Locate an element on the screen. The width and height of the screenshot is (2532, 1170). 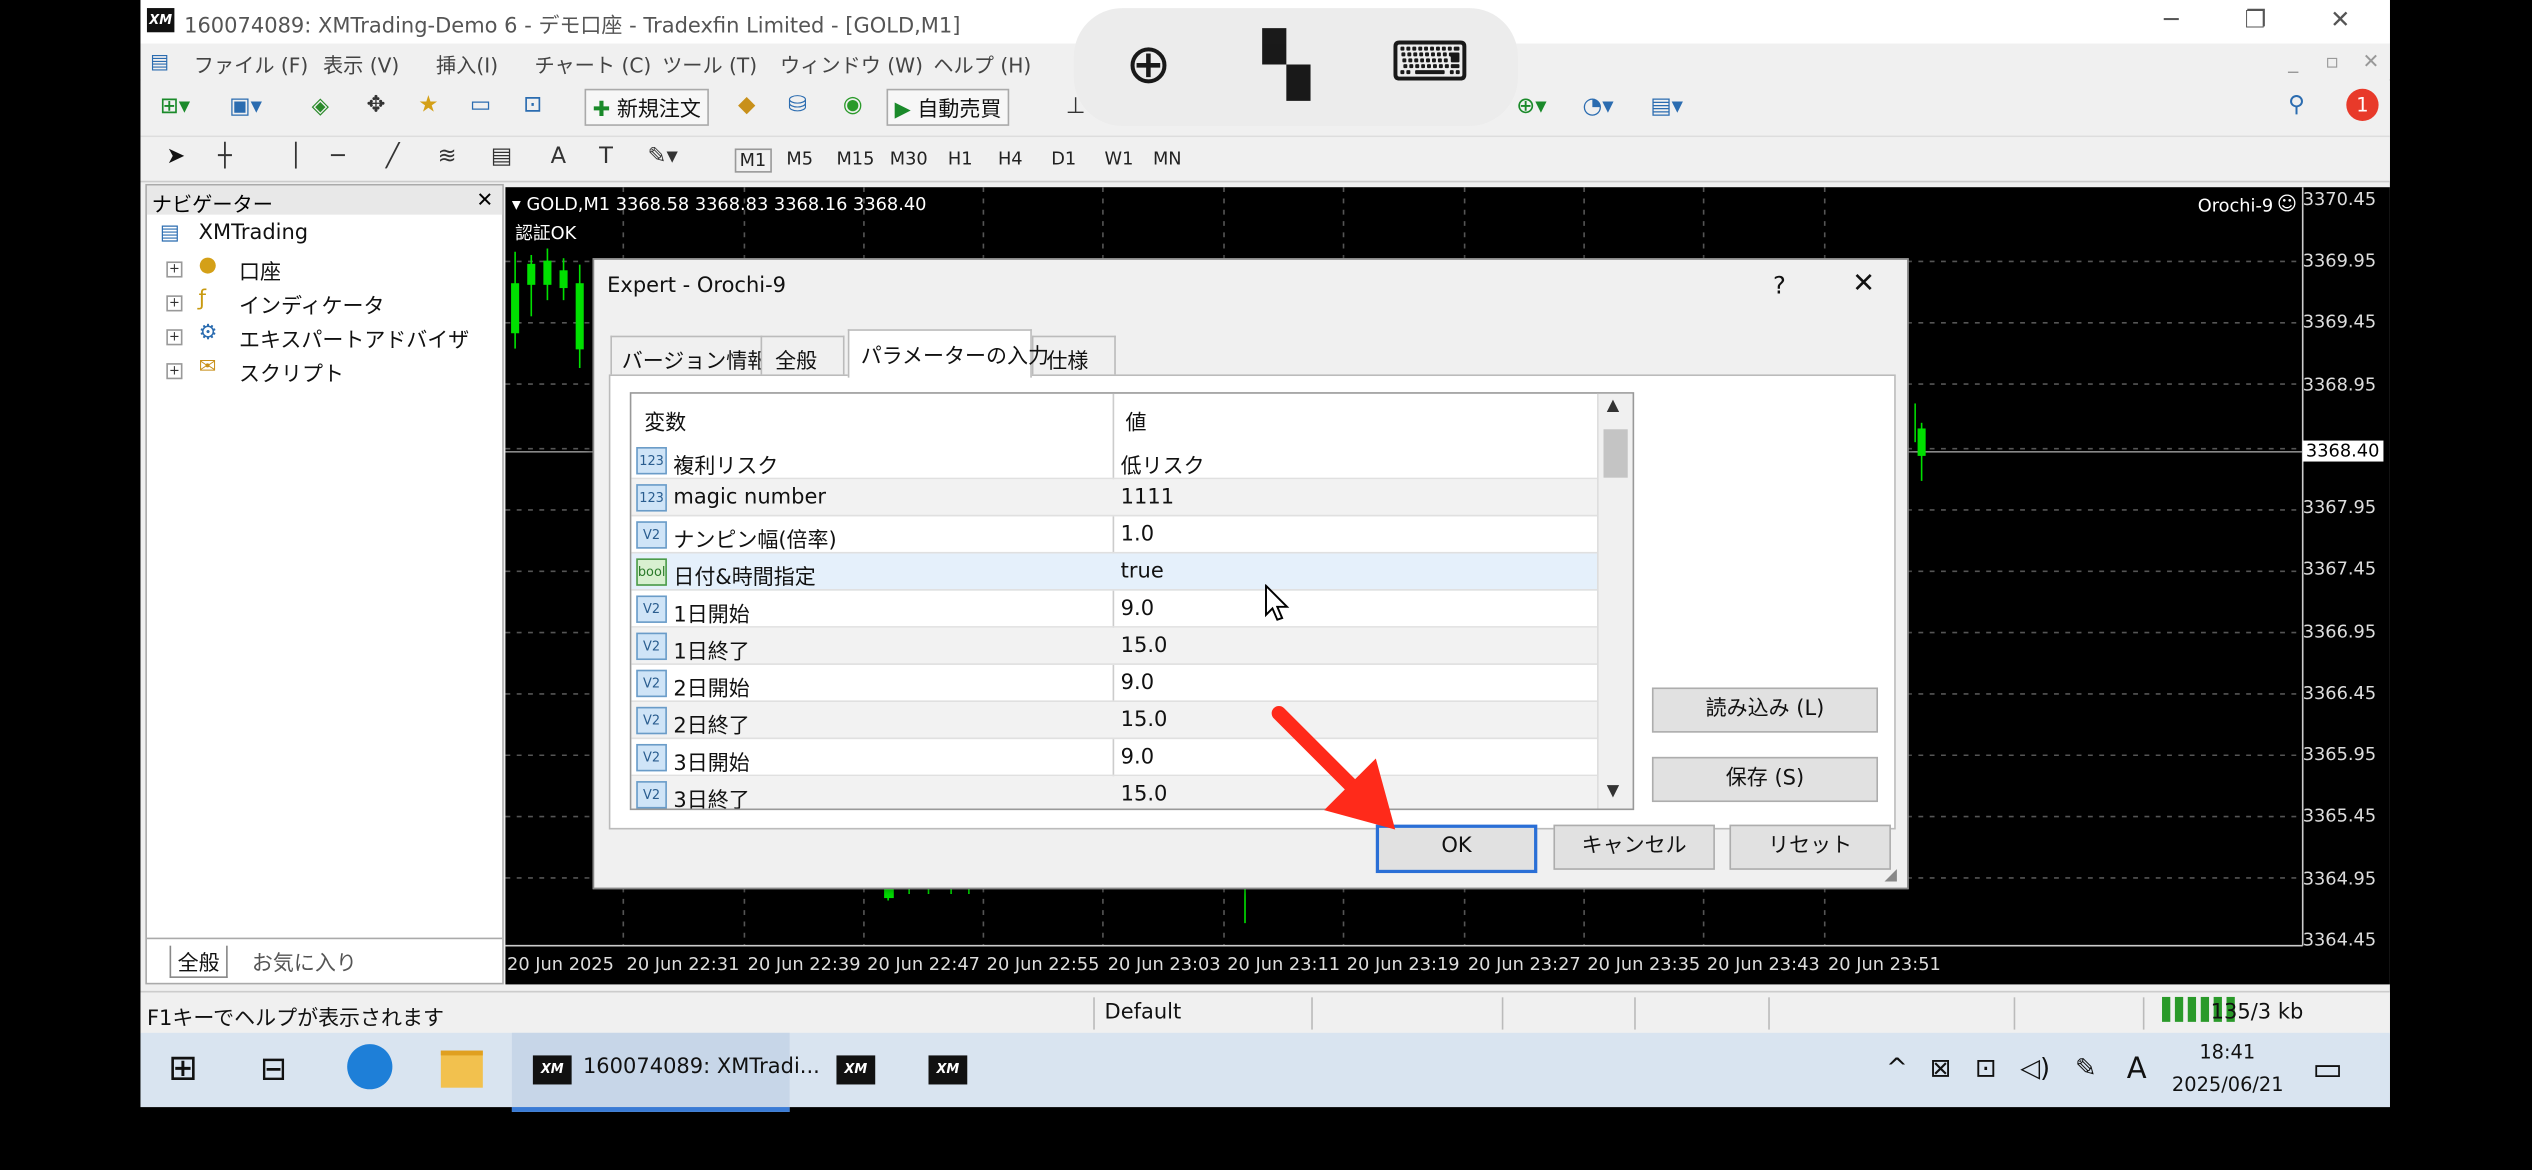
tf-h1: H1 is located at coordinates (960, 158).